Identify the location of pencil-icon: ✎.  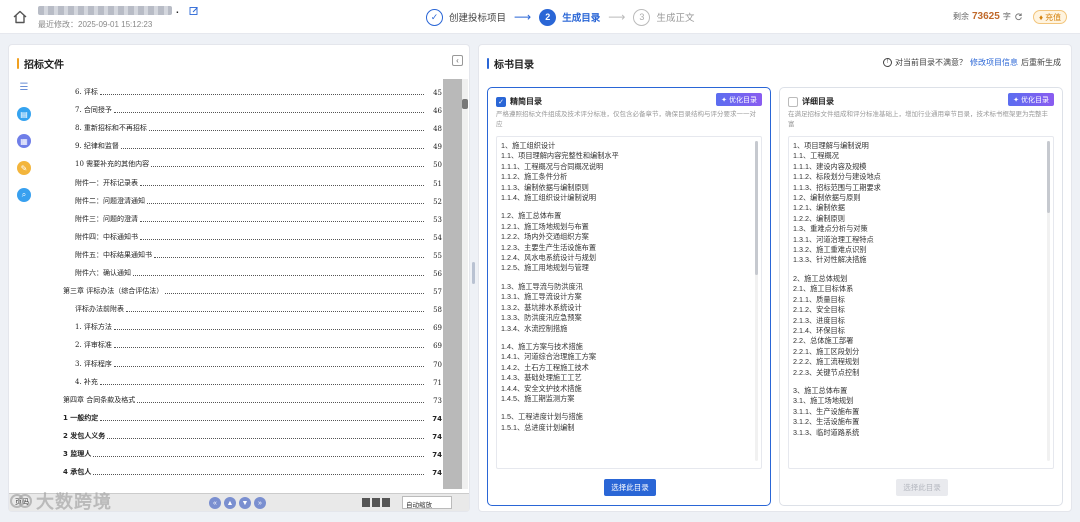
(24, 168).